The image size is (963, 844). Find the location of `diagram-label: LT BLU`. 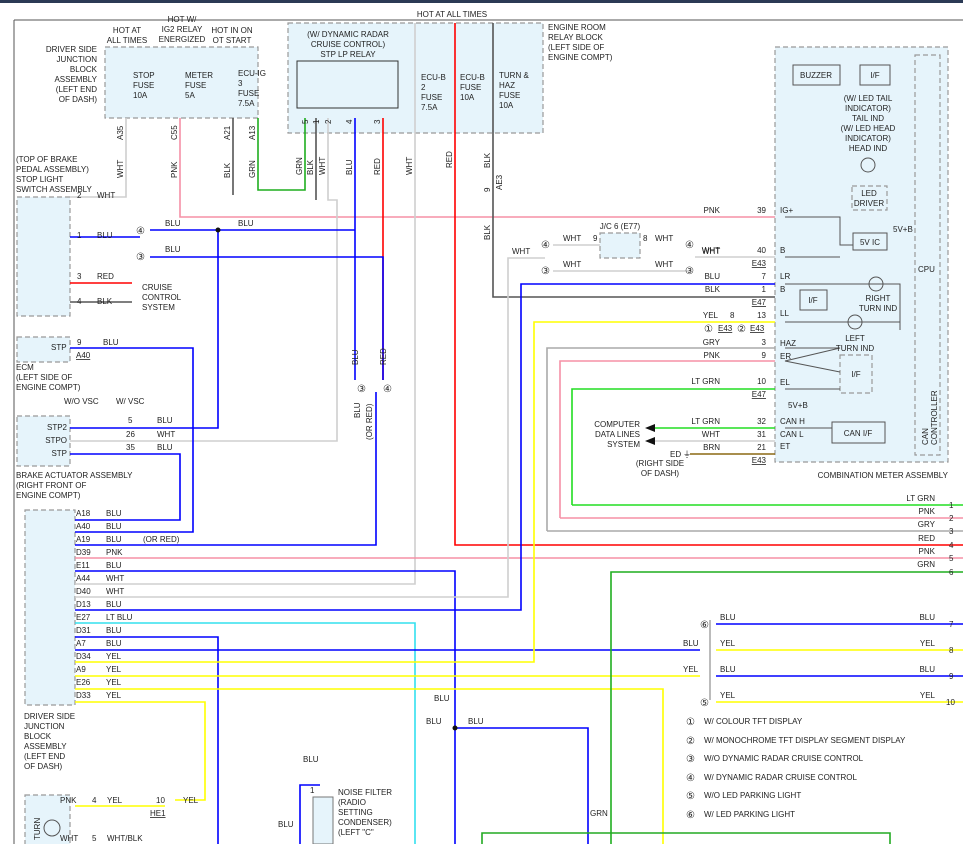

diagram-label: LT BLU is located at coordinates (119, 617).